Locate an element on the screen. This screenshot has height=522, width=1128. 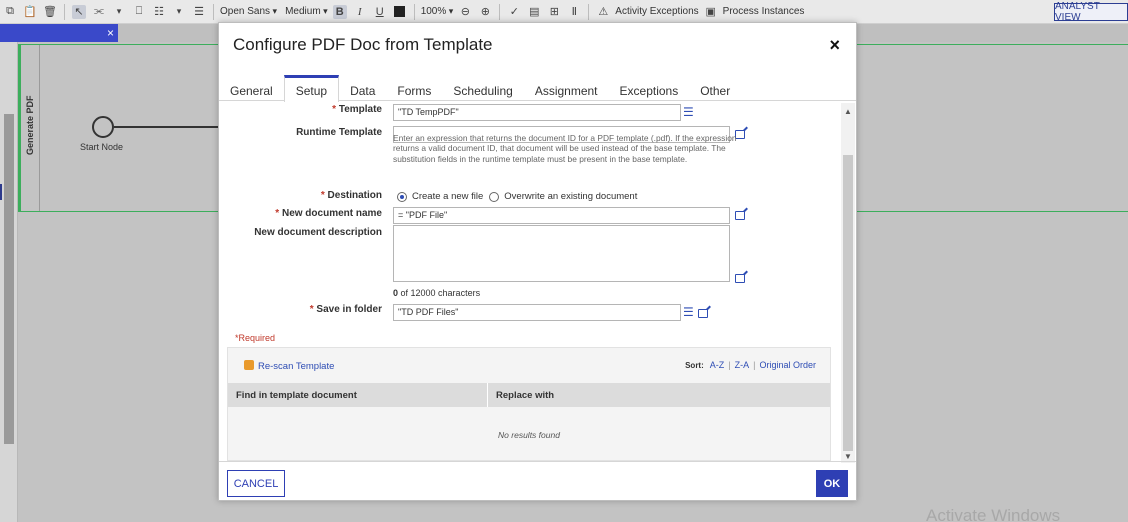
tab-forms: Forms is located at coordinates (414, 88).